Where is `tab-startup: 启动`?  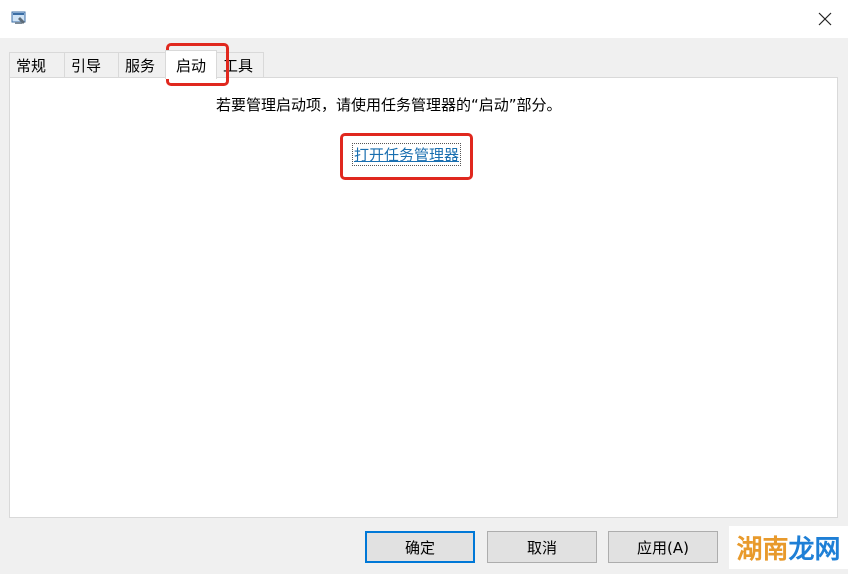 tab-startup: 启动 is located at coordinates (191, 64).